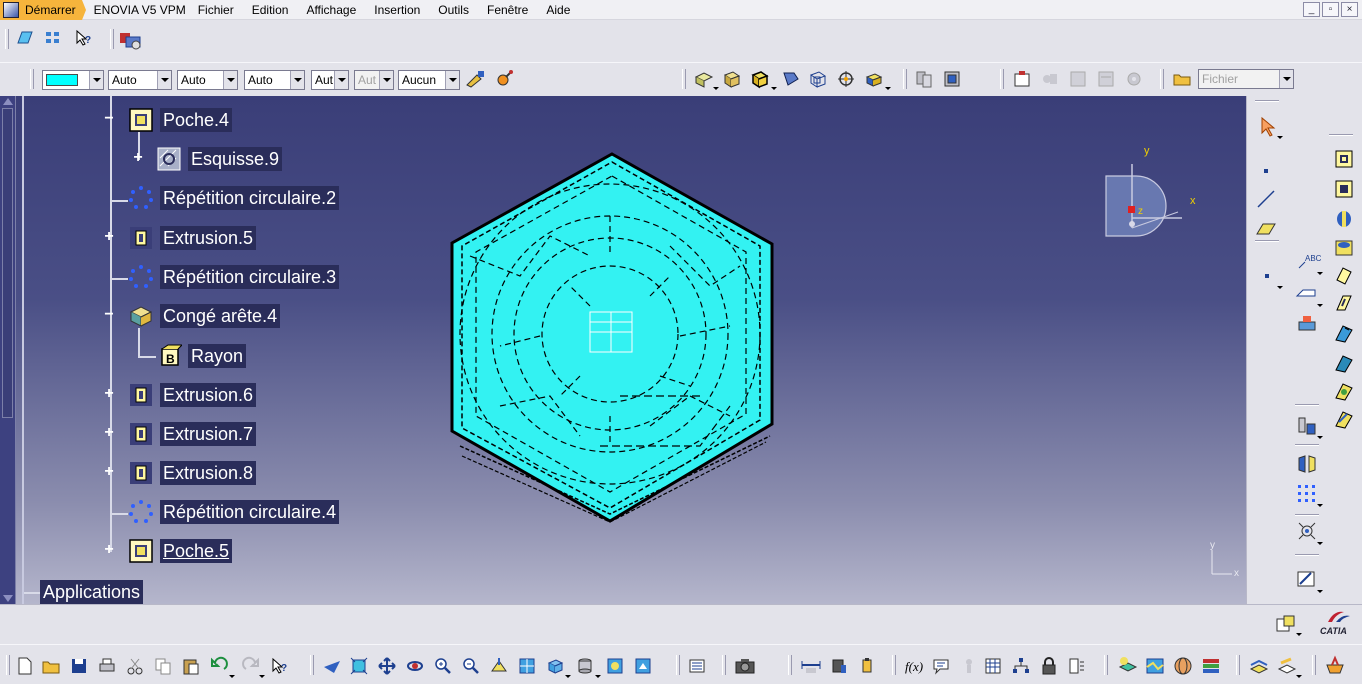 The width and height of the screenshot is (1362, 684). Describe the element at coordinates (443, 666) in the screenshot. I see `zoom-in-icon` at that location.